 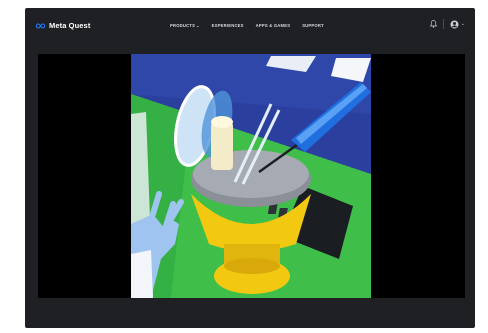 What do you see at coordinates (313, 25) in the screenshot?
I see `nav-item-support: SUPPORT` at bounding box center [313, 25].